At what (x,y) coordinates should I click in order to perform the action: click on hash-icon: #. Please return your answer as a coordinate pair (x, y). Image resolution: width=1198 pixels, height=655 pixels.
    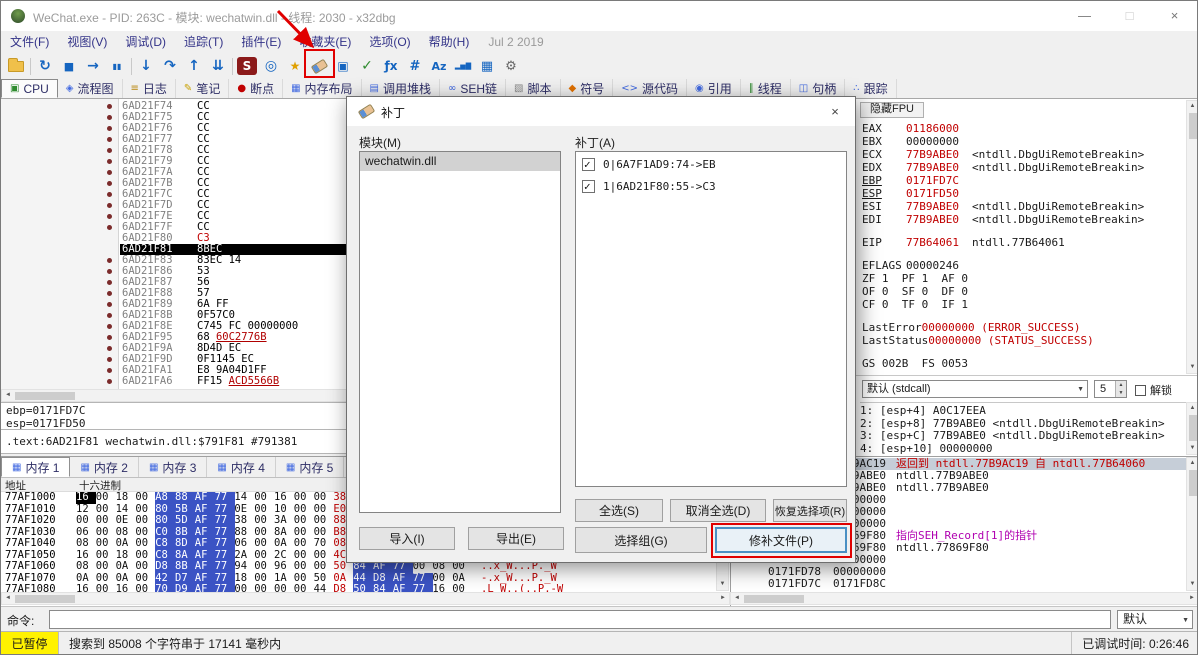
    Looking at the image, I should click on (415, 66).